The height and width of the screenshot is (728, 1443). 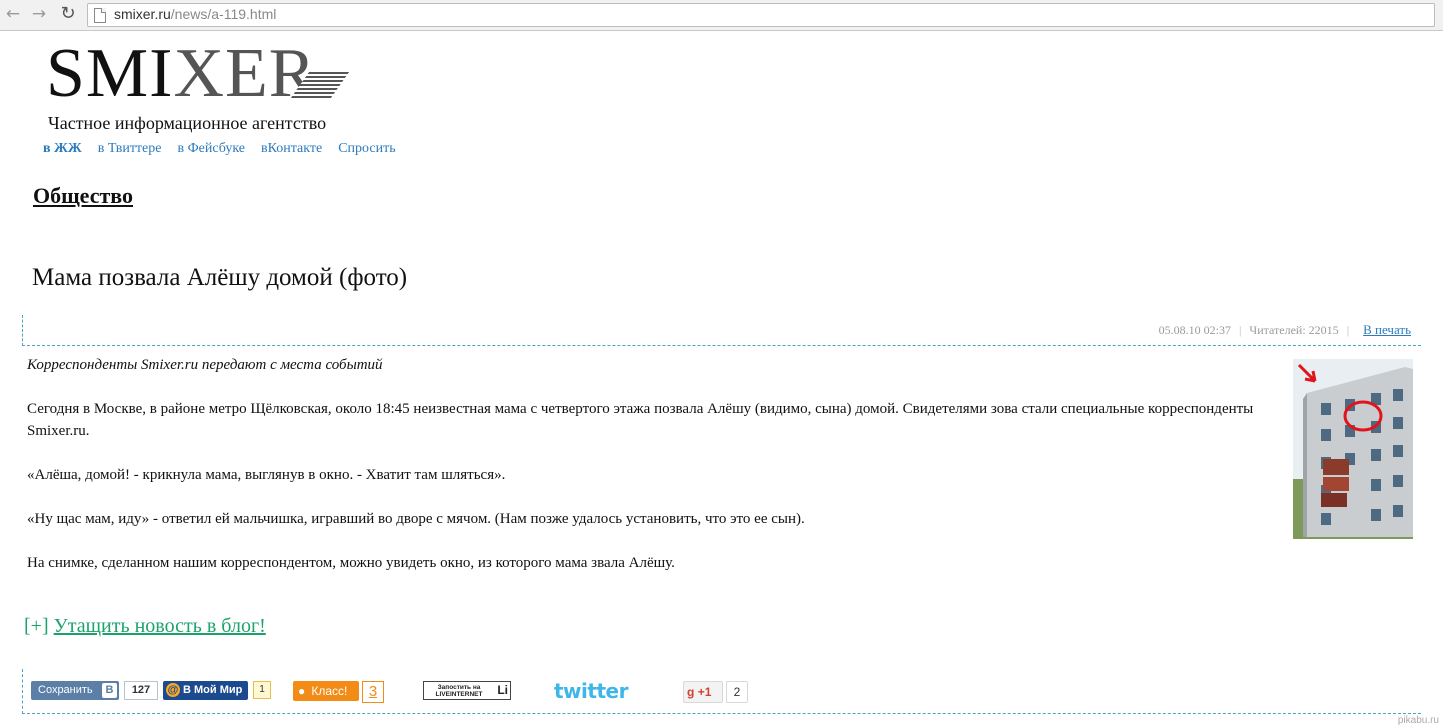 I want to click on article-title: Мама позвала Алёшу домой (фото), so click(x=220, y=277).